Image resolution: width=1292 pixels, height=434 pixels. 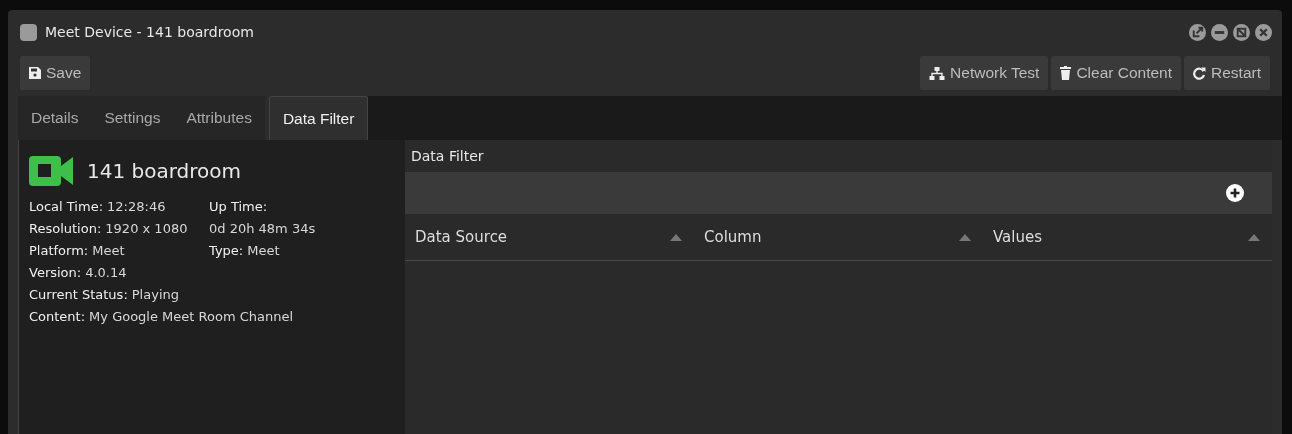 I want to click on field-value: Playing, so click(x=155, y=294).